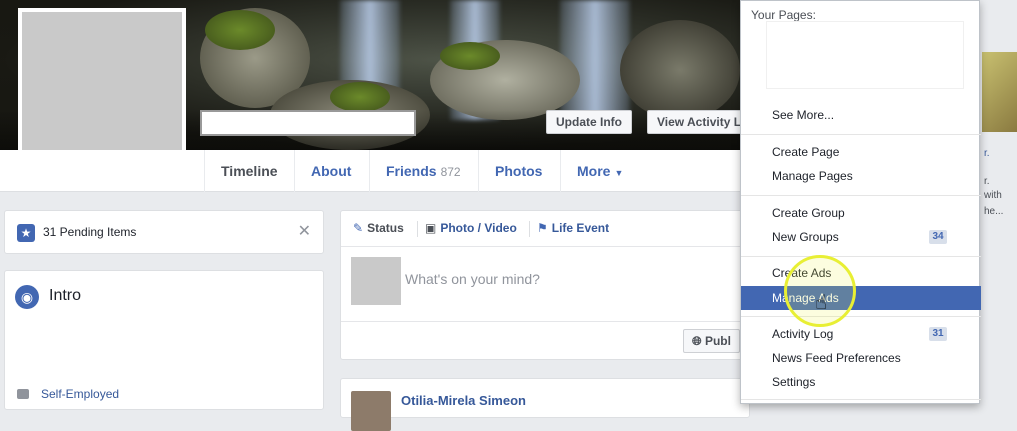  Describe the element at coordinates (304, 231) in the screenshot. I see `close-icon: ✕` at that location.